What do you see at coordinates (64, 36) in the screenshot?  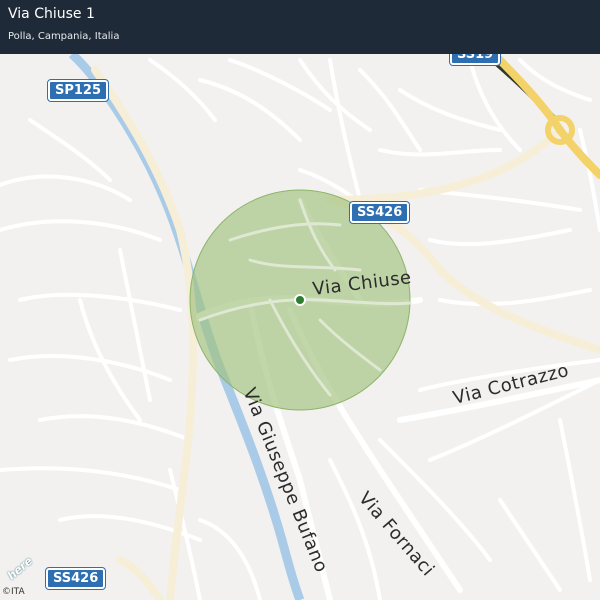 I see `location-subtitle: Polla, Campania, Italia` at bounding box center [64, 36].